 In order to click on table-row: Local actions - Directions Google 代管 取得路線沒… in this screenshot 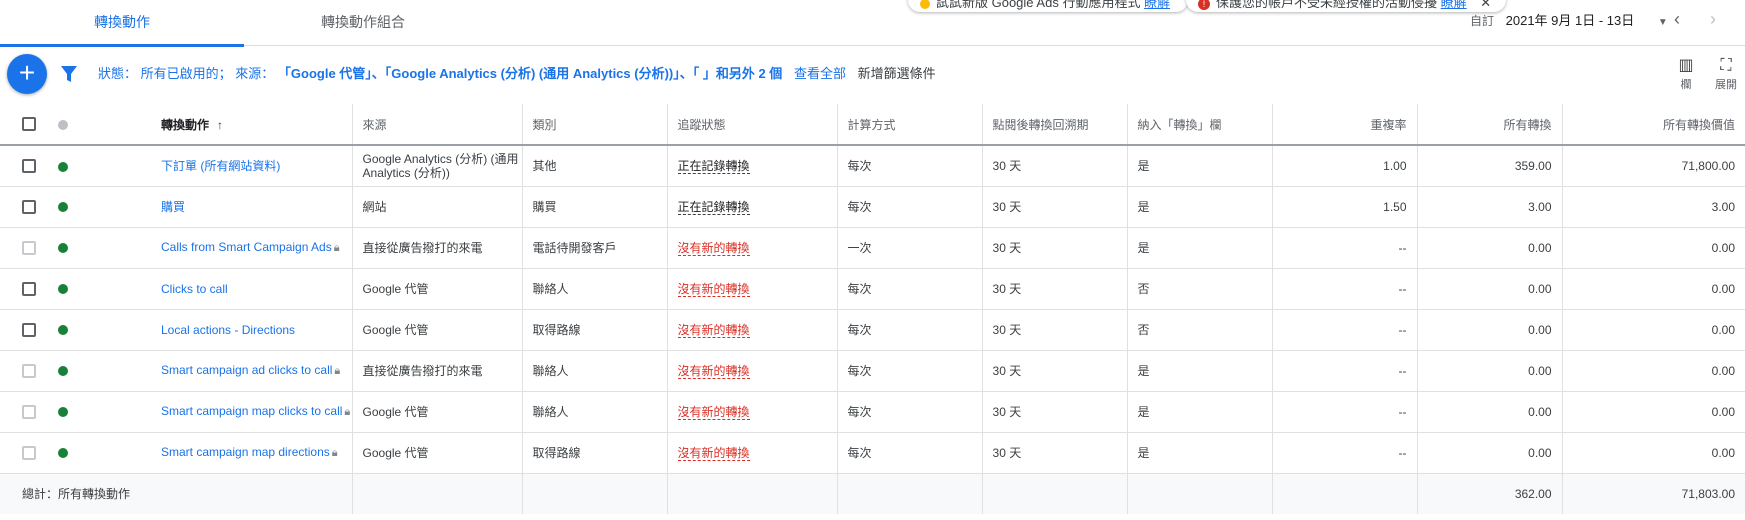, I will do `click(872, 330)`.